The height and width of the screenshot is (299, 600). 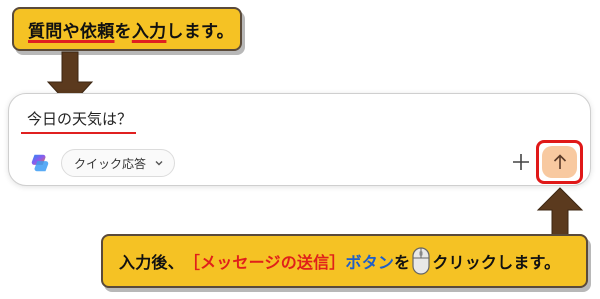 What do you see at coordinates (402, 262) in the screenshot?
I see `callout-bottom-text-4: を` at bounding box center [402, 262].